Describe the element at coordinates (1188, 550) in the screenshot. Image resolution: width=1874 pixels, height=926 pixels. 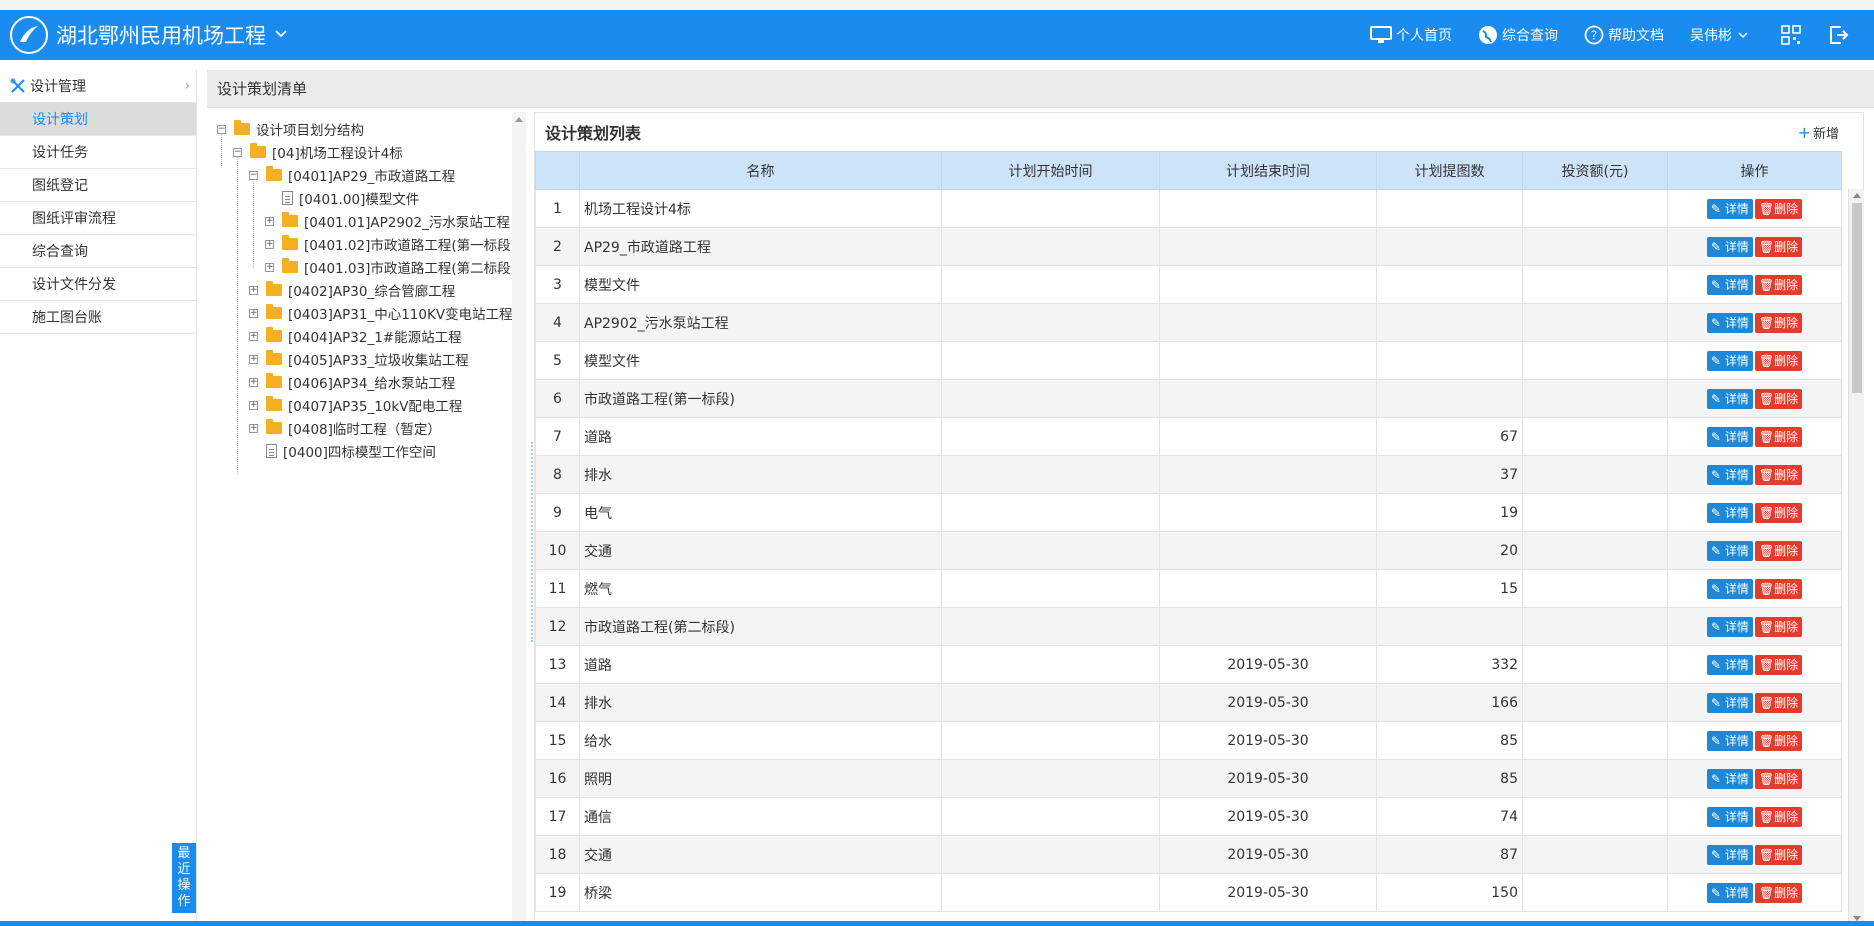
I see `table-row: 10 交通 20 ✎ 详情 🗑删除` at that location.